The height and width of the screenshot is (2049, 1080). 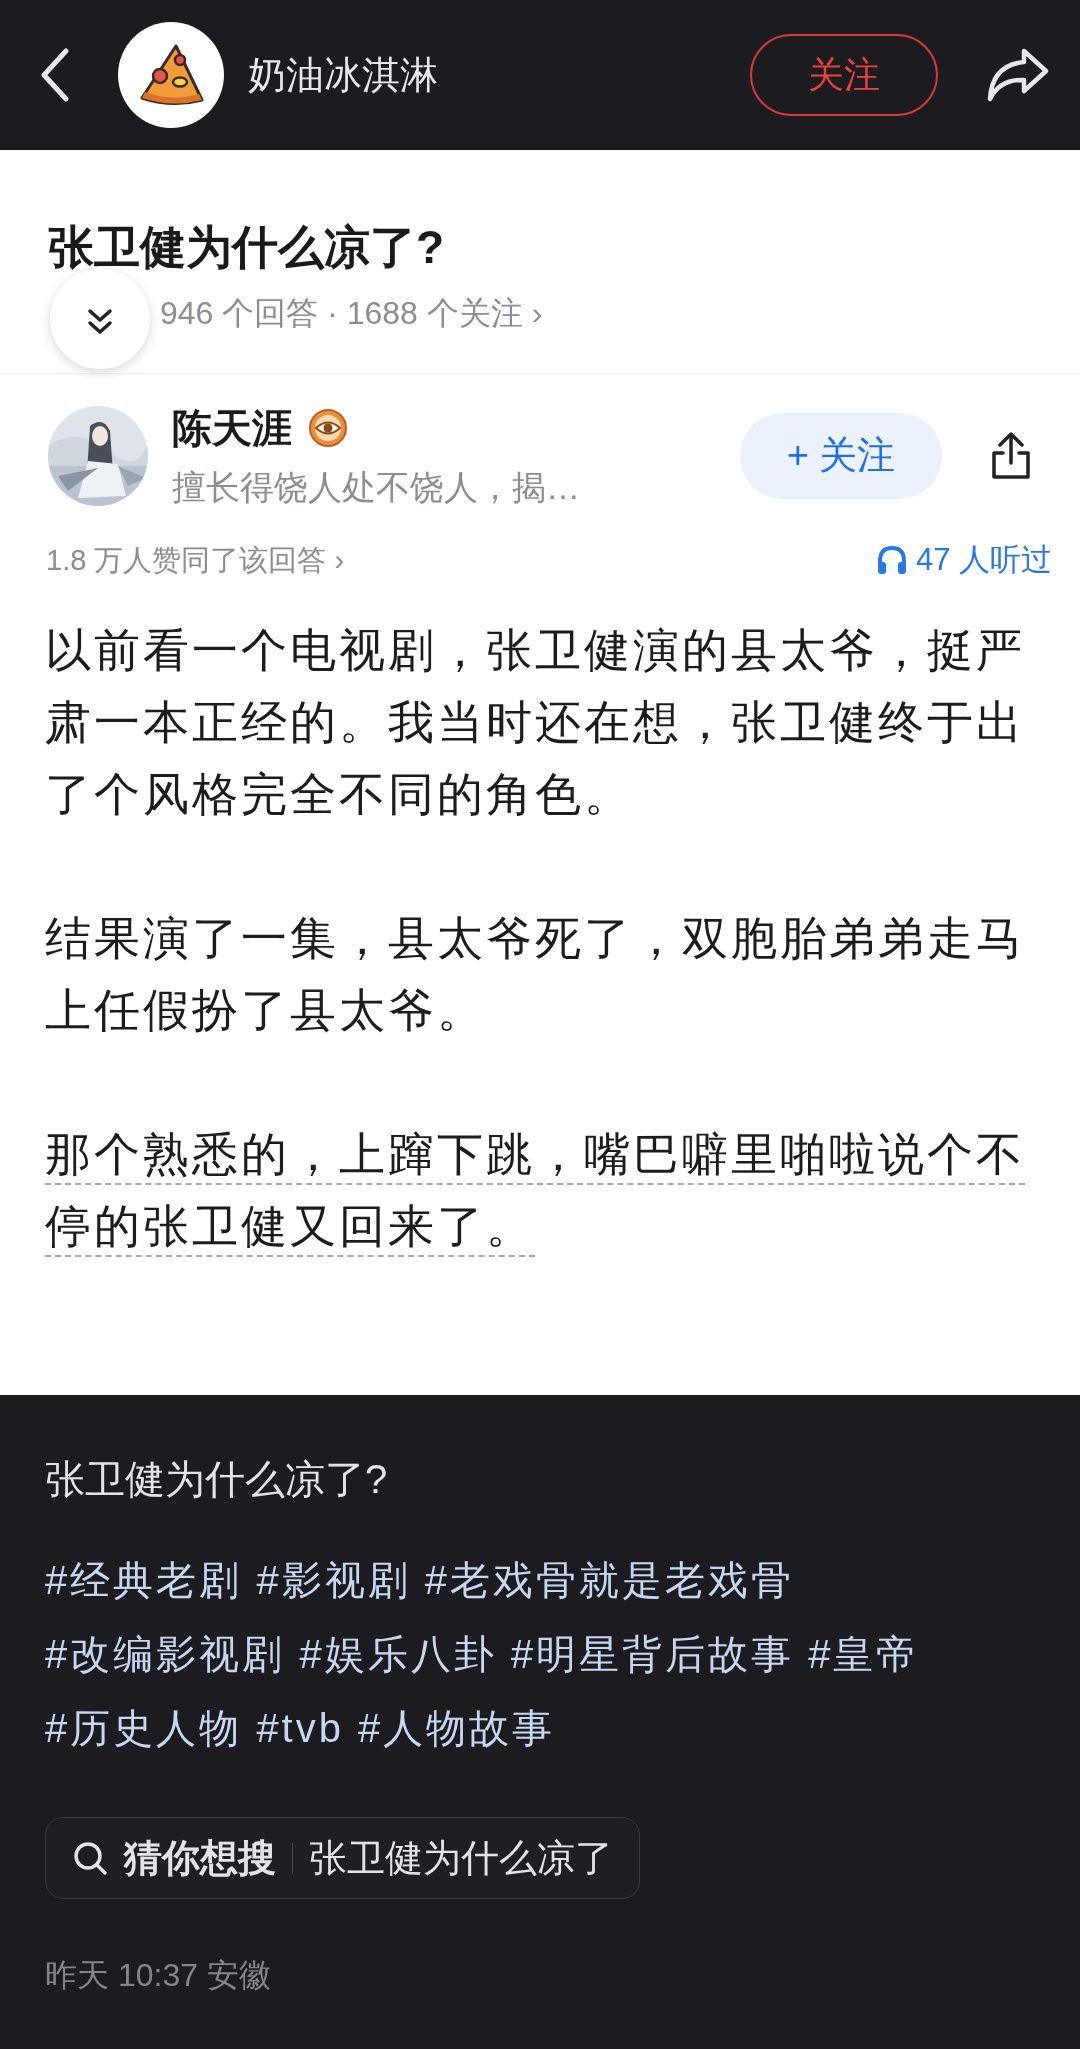 What do you see at coordinates (535, 1190) in the screenshot?
I see `body-paragraph: 那个熟悉的，上蹿下跳，嘴巴噼里啪啦说个不停的张卫健又回来了。` at bounding box center [535, 1190].